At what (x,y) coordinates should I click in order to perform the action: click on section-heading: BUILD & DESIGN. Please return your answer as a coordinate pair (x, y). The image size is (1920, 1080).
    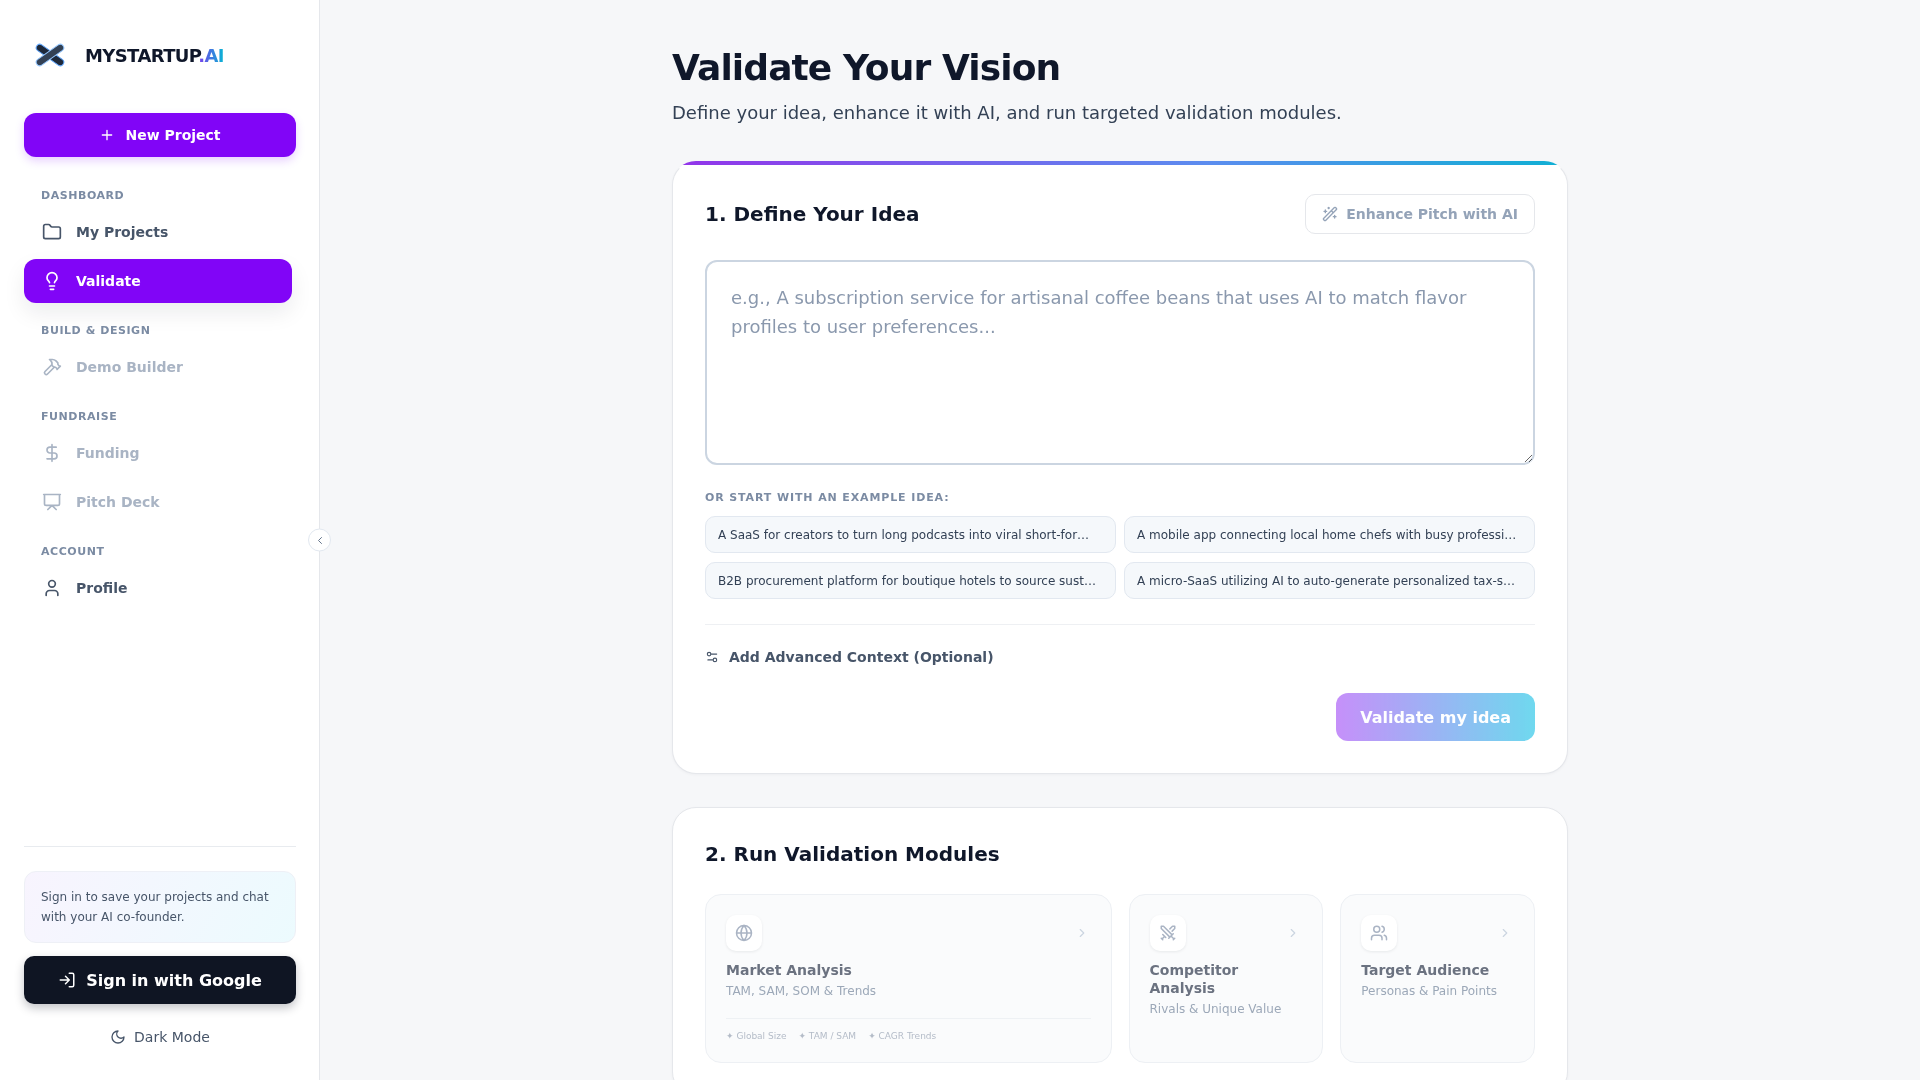
    Looking at the image, I should click on (96, 331).